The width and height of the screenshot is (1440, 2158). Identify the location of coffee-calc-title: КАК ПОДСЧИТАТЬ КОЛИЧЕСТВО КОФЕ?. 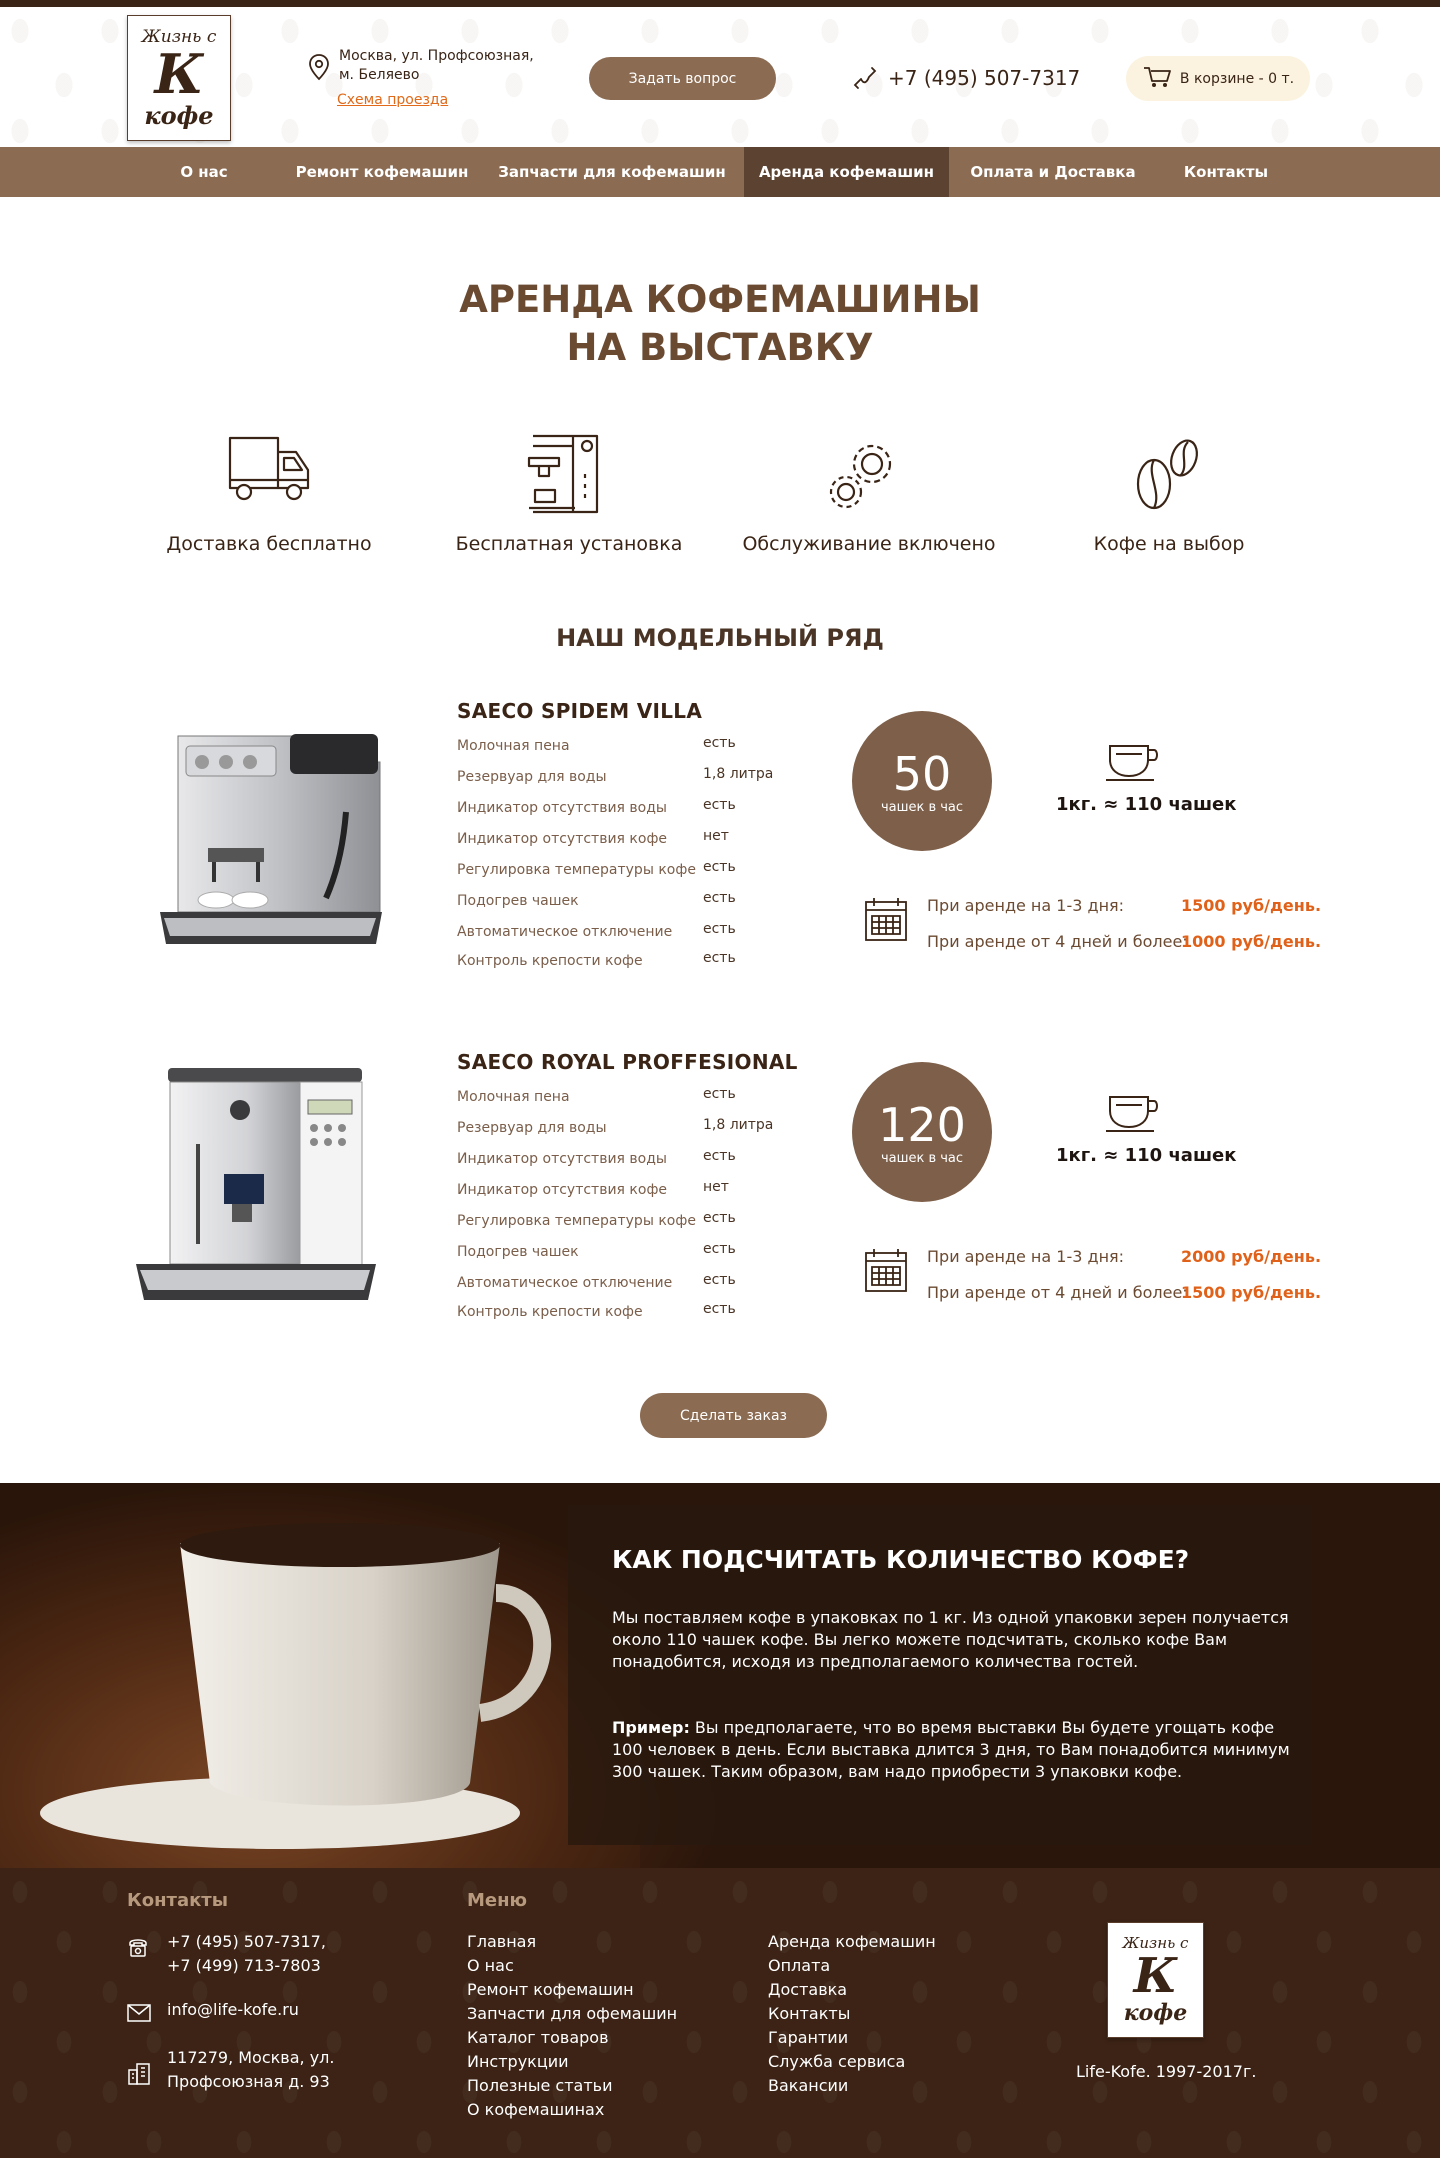
(901, 1559).